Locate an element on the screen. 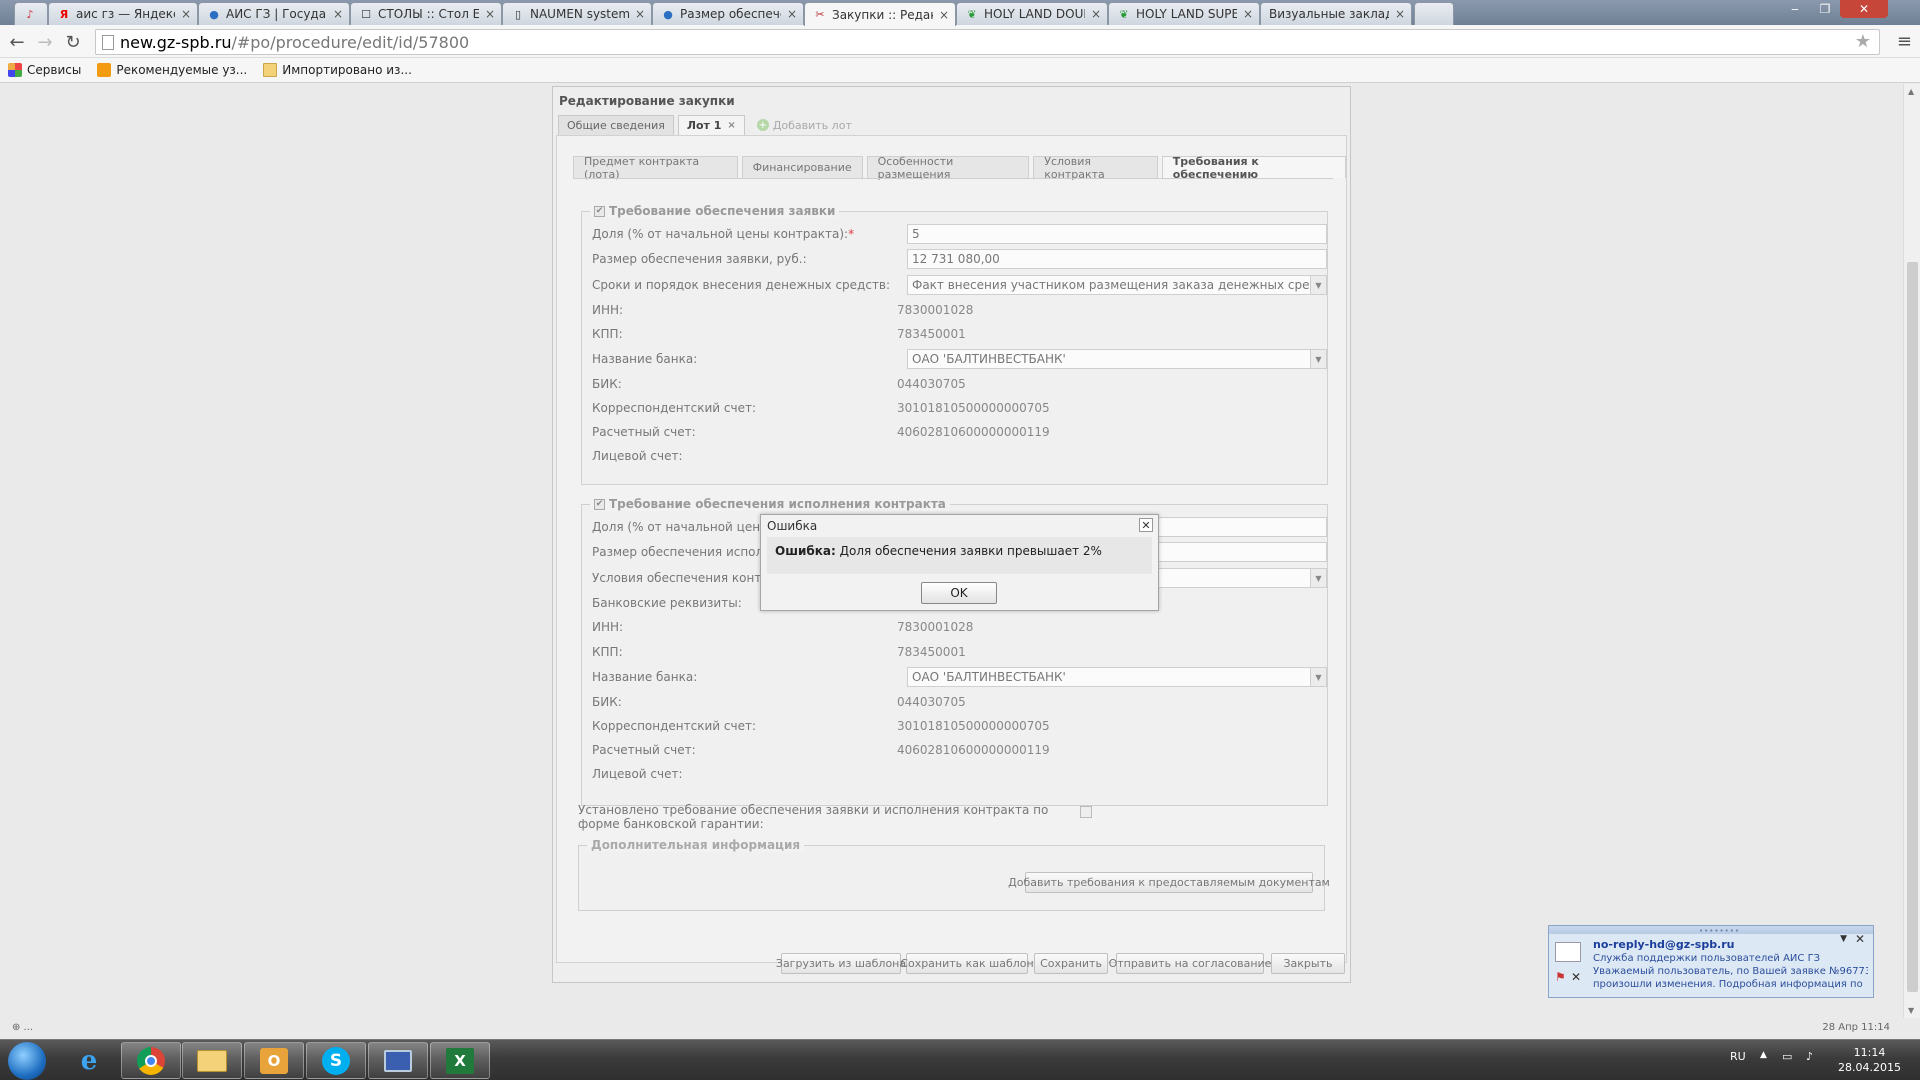 This screenshot has height=1080, width=1920. bid-account-row: Расчетный счет: 40602810600000000119 is located at coordinates (821, 432).